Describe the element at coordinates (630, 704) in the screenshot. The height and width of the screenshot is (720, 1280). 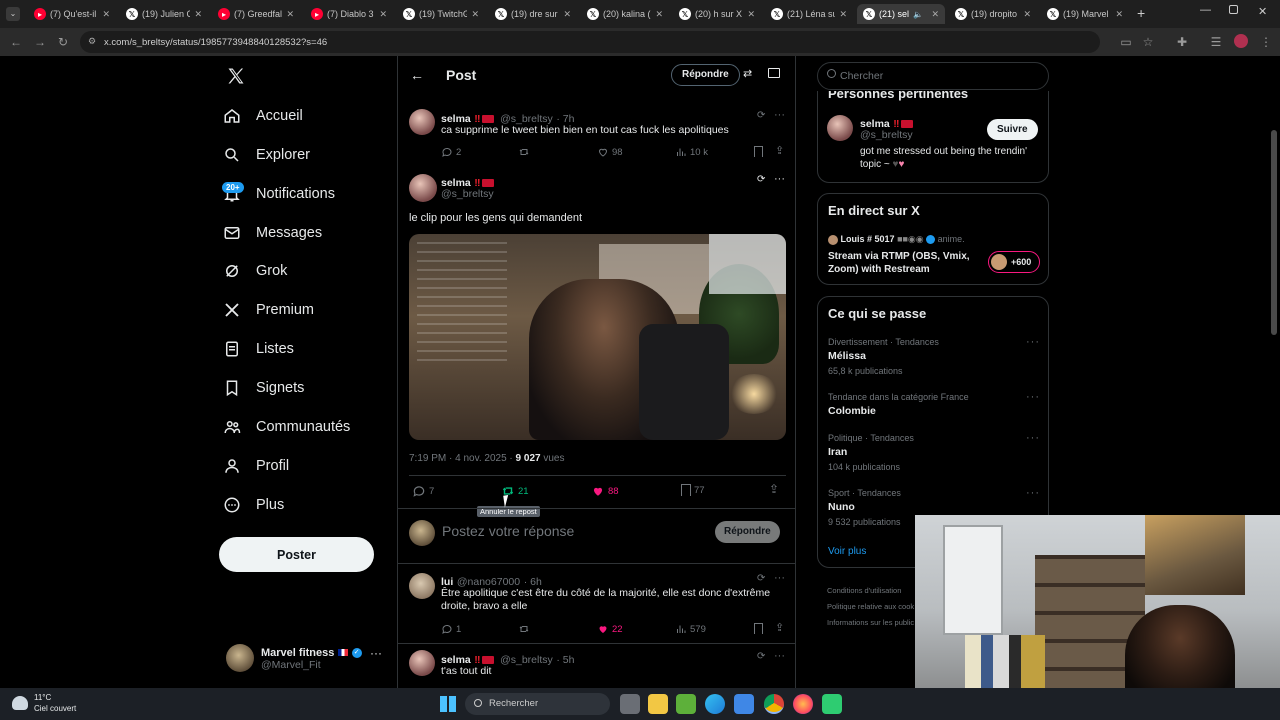
I see `task-view-icon` at that location.